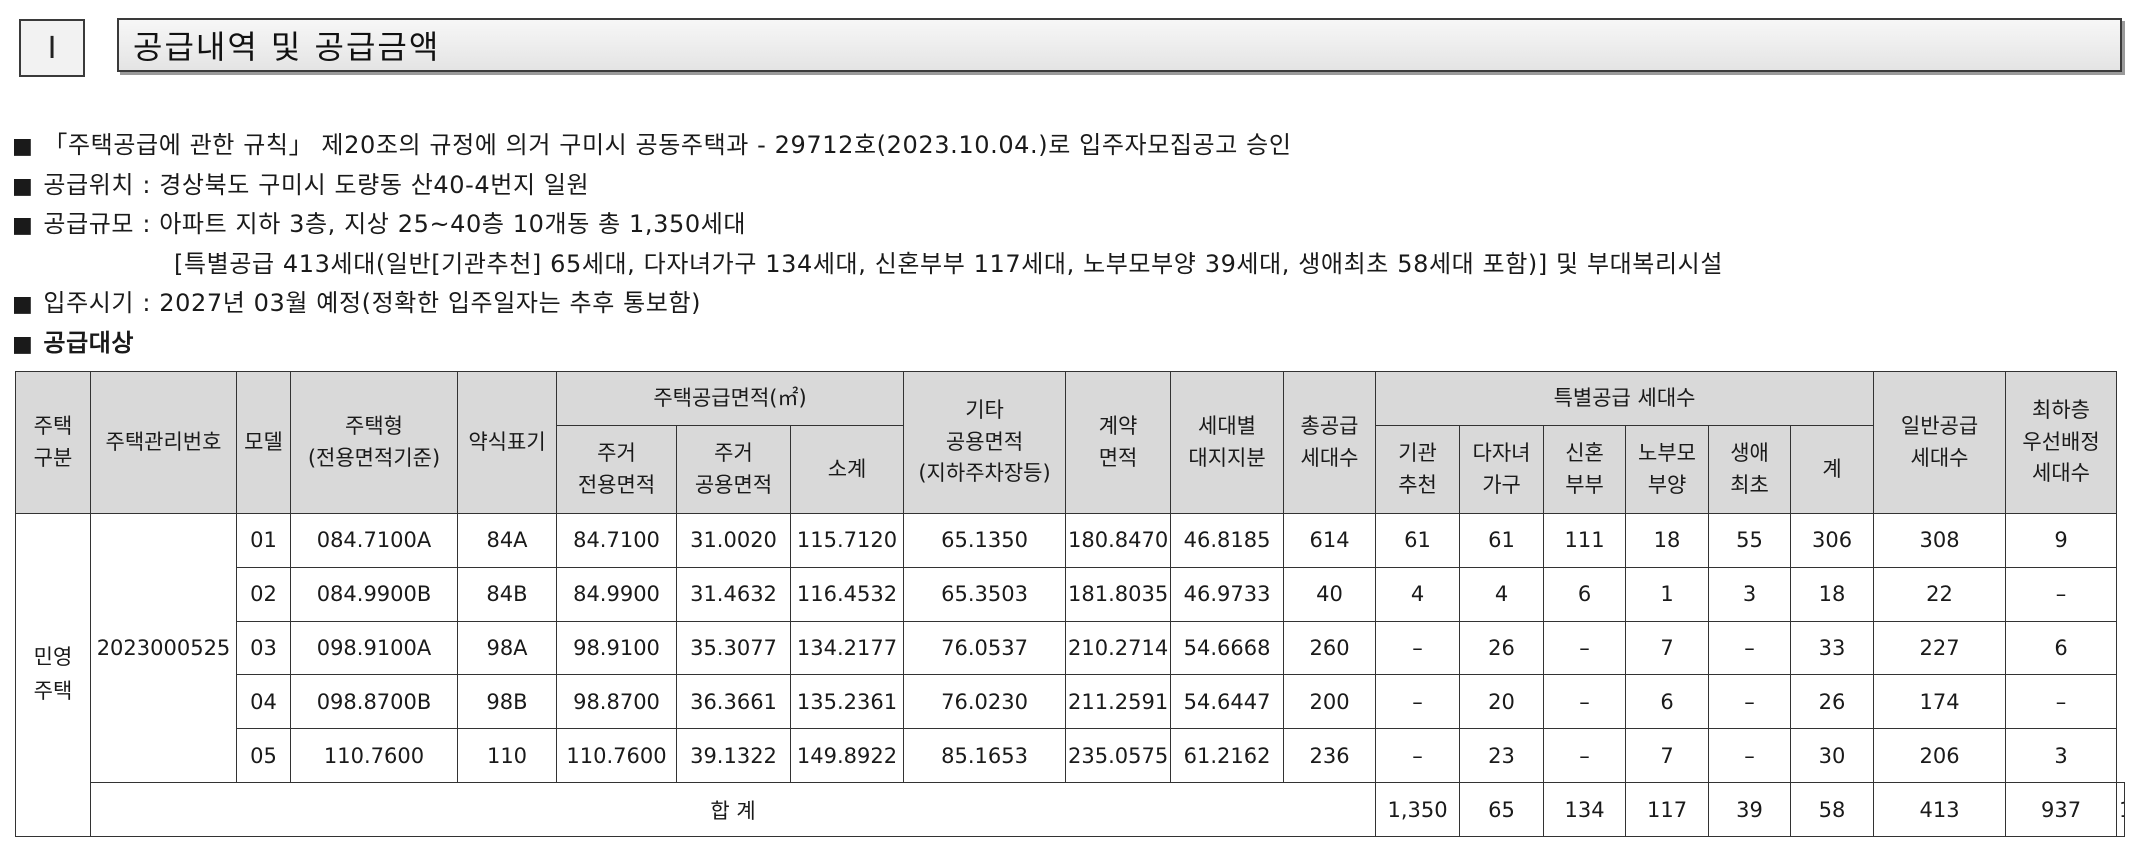  Describe the element at coordinates (1750, 809) in the screenshot. I see `sp-parents-sum-cell: 39` at that location.